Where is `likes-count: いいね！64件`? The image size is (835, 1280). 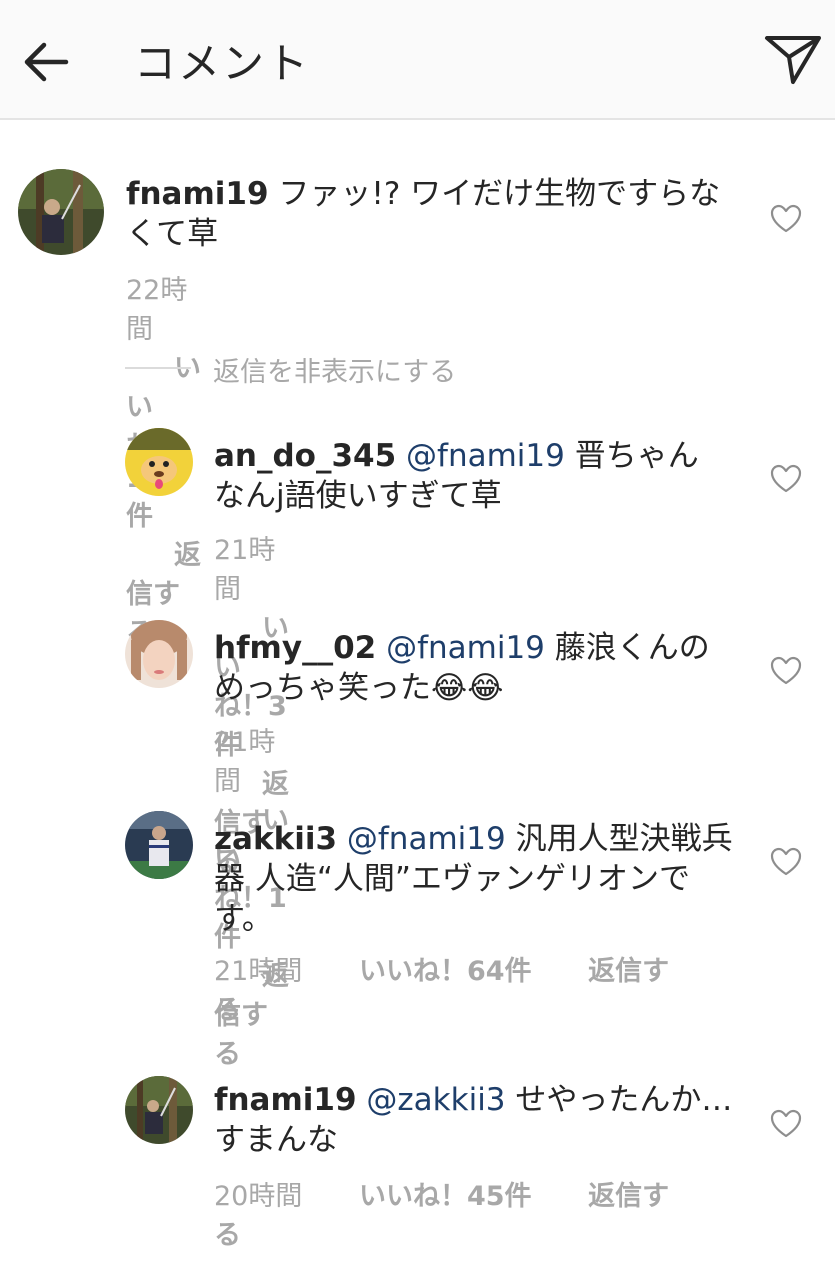
likes-count: いいね！64件 is located at coordinates (445, 971).